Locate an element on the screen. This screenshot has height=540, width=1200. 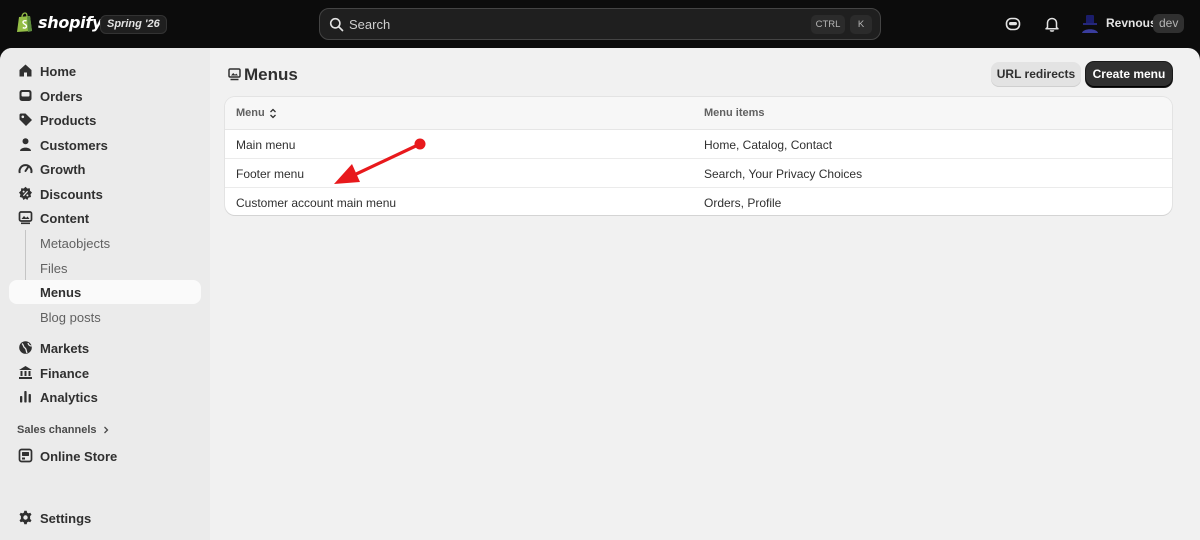
column-header-menu-items: Menu items is located at coordinates (734, 113).